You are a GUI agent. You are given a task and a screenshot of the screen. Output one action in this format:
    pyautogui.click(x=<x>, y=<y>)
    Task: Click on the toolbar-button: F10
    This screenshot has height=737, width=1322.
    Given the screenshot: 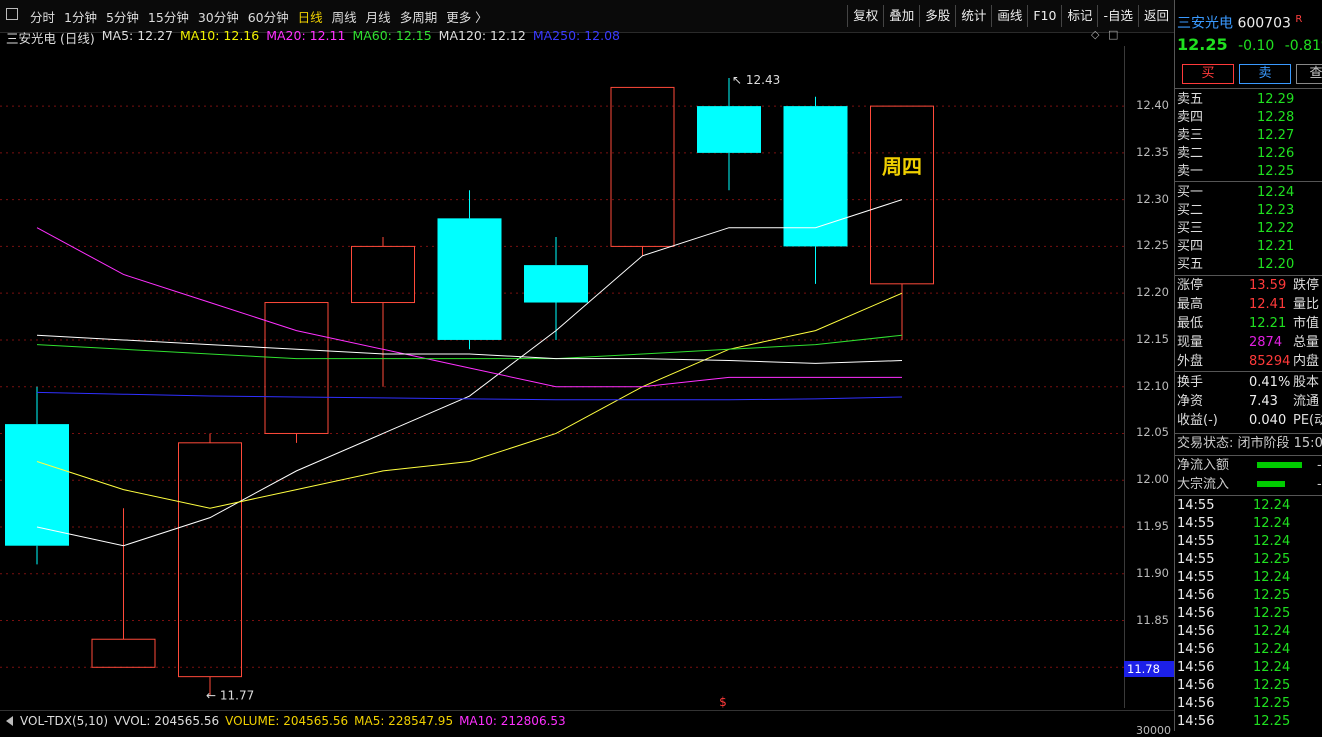 What is the action you would take?
    pyautogui.click(x=1044, y=16)
    